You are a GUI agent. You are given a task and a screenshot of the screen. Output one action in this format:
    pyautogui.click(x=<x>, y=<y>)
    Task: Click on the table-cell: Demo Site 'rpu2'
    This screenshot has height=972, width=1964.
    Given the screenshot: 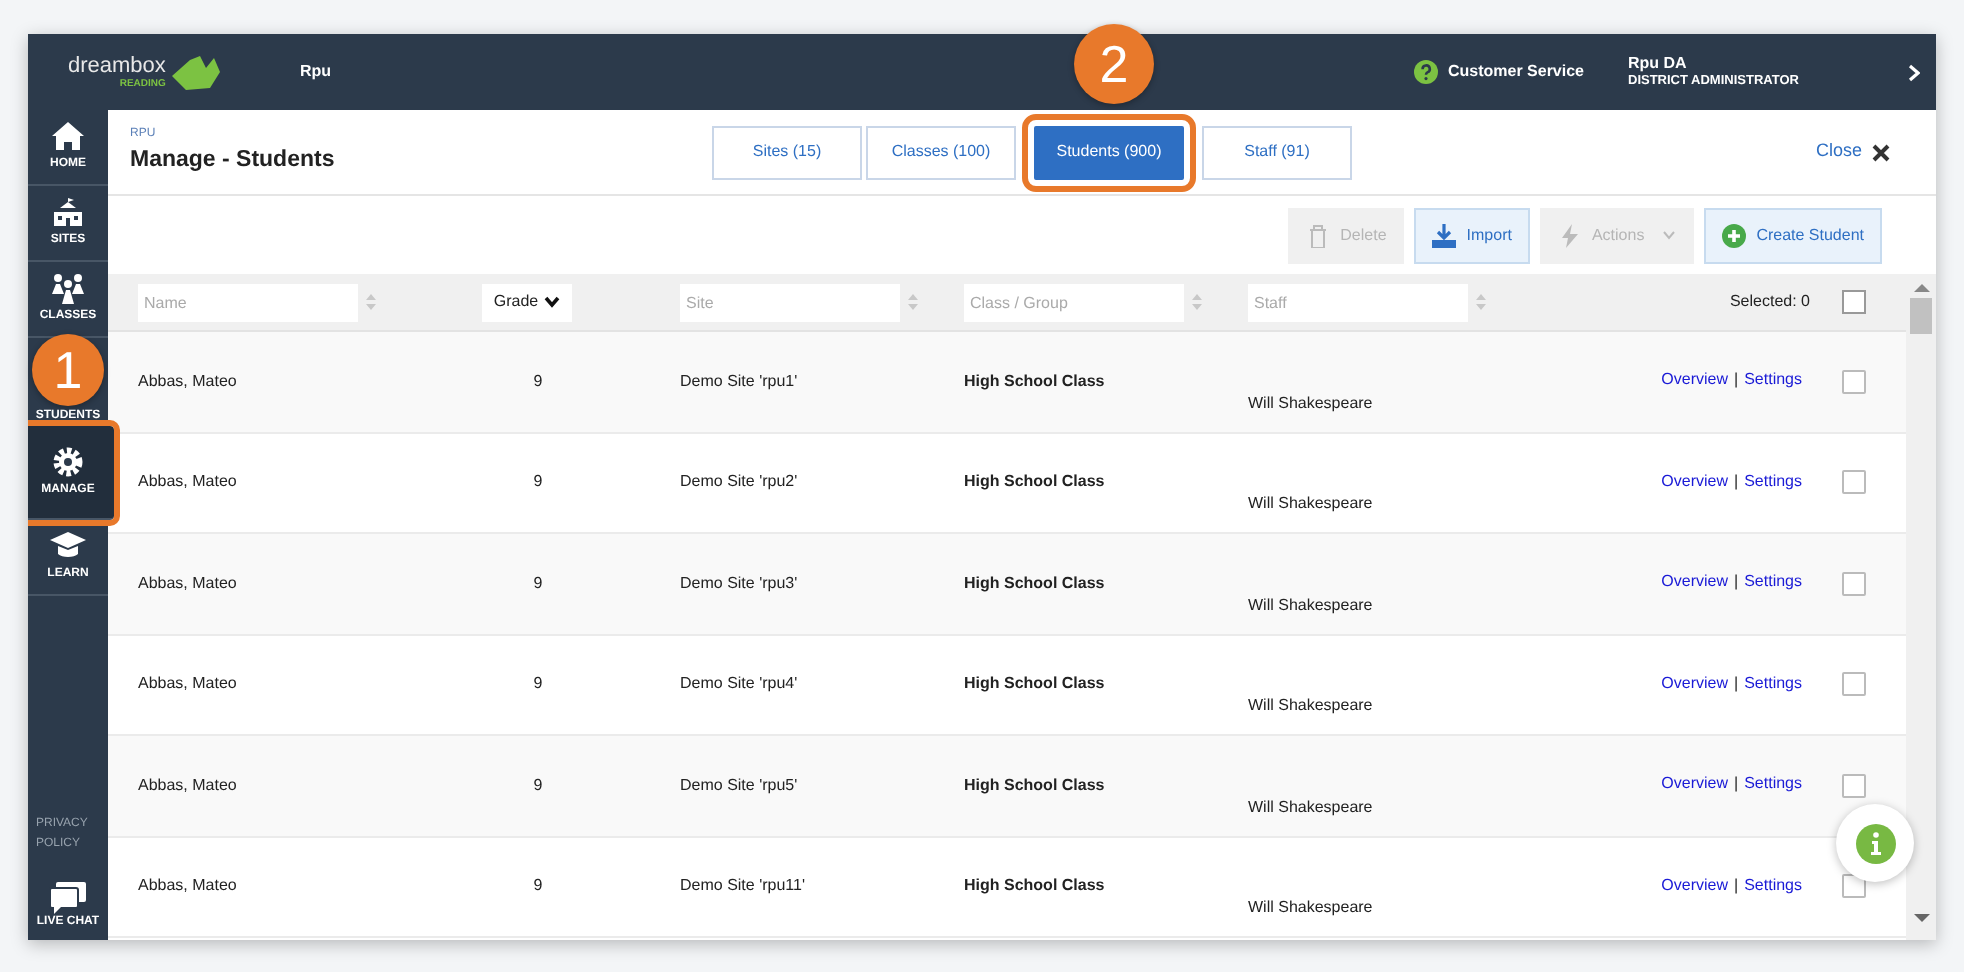 What is the action you would take?
    pyautogui.click(x=739, y=481)
    